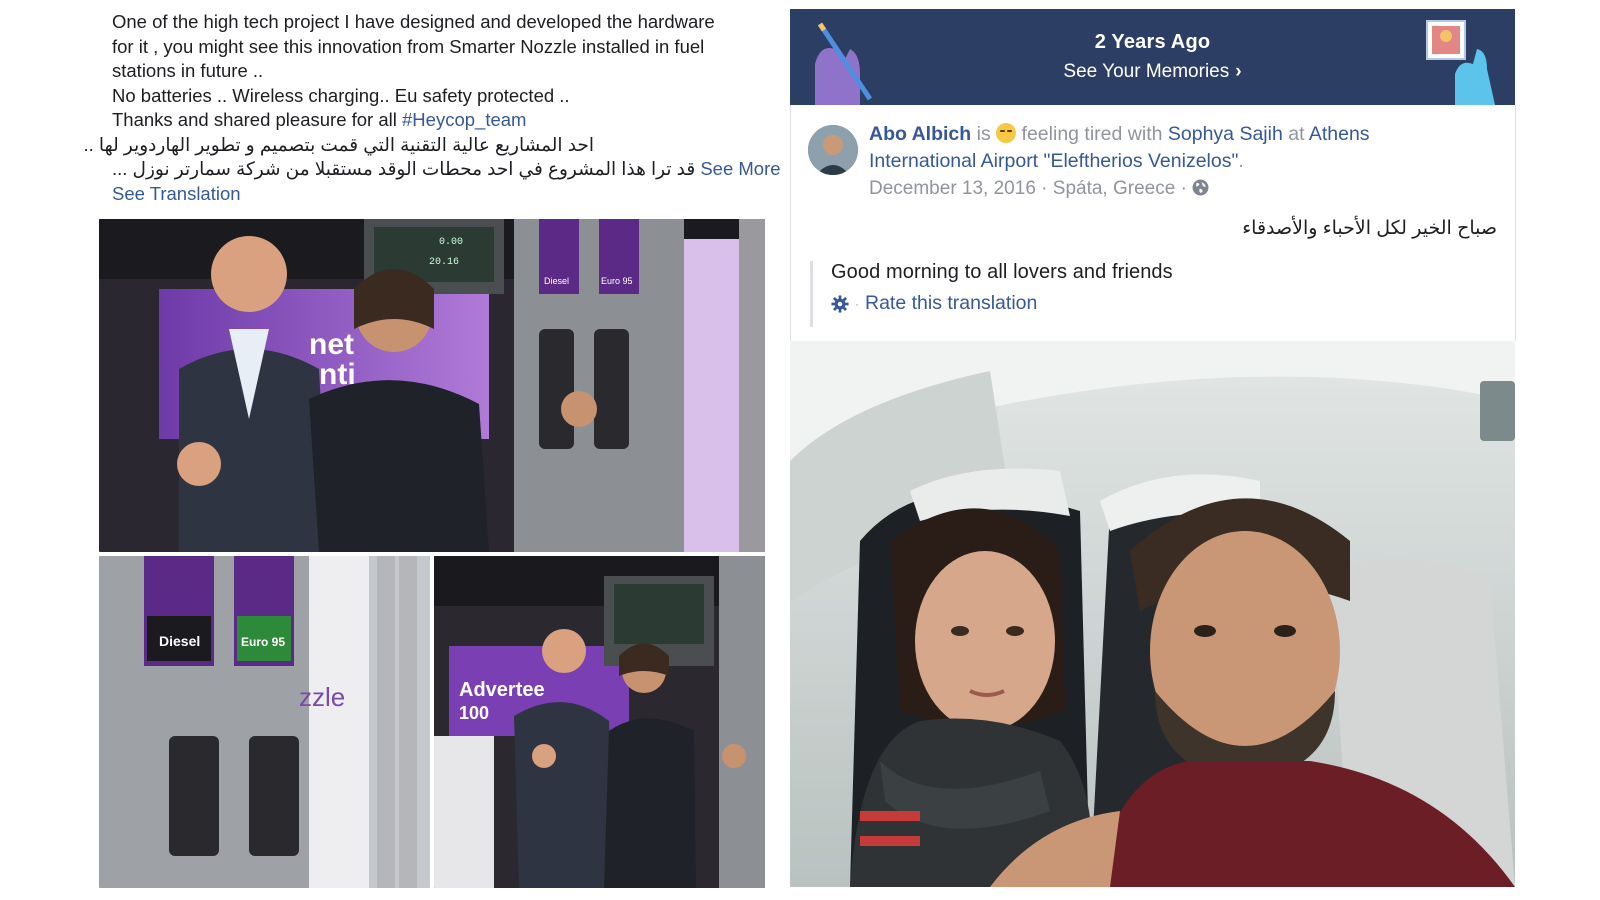 This screenshot has width=1600, height=900. What do you see at coordinates (331, 344) in the screenshot?
I see `booth-text-a: net` at bounding box center [331, 344].